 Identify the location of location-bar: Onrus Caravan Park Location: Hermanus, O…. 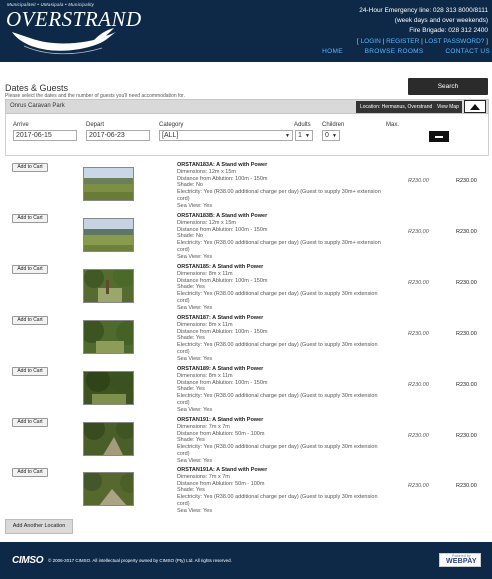
(247, 106).